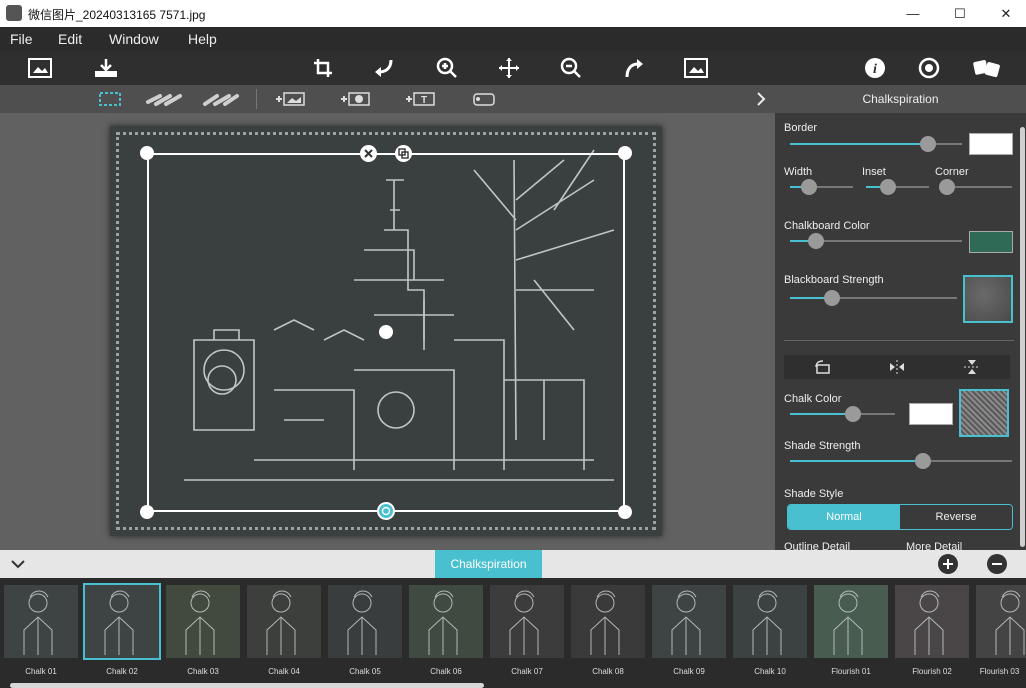 The width and height of the screenshot is (1026, 688). Describe the element at coordinates (901, 461) in the screenshot. I see `shade-strength-slider` at that location.